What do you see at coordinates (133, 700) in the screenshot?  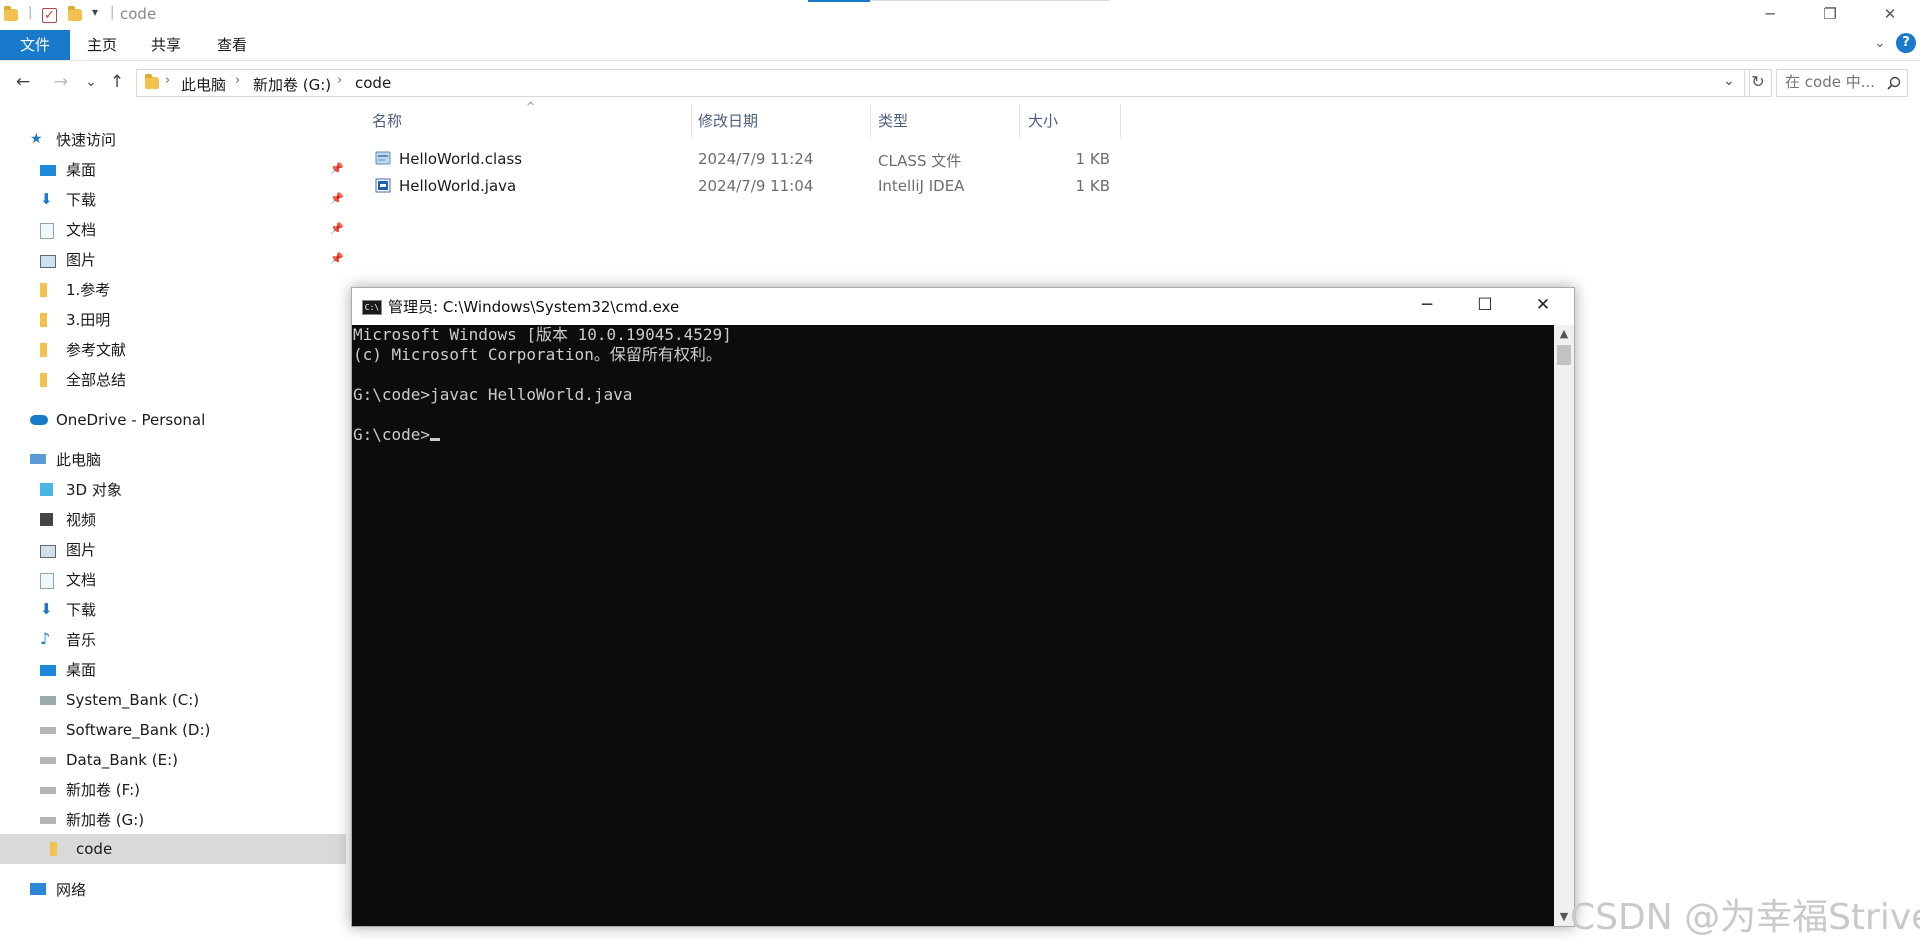 I see `sidebar-item-label: System_Bank (C:)` at bounding box center [133, 700].